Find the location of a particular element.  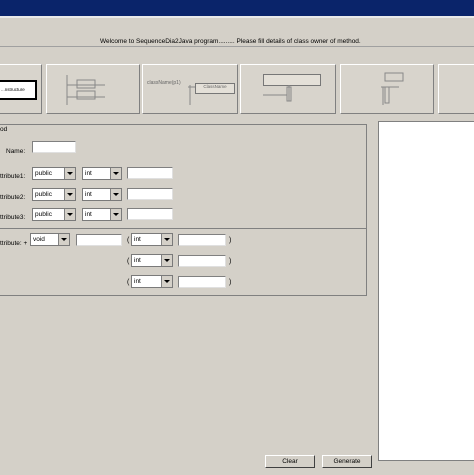

attribute3-access-select: public is located at coordinates (54, 214).